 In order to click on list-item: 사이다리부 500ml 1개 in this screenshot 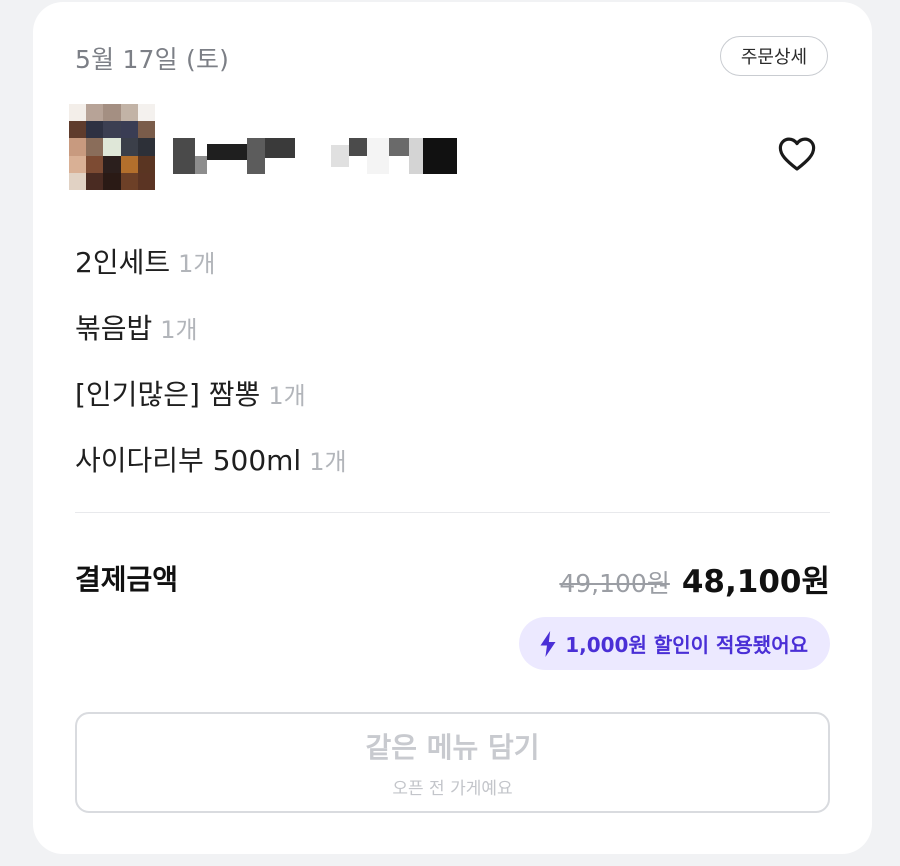, I will do `click(211, 459)`.